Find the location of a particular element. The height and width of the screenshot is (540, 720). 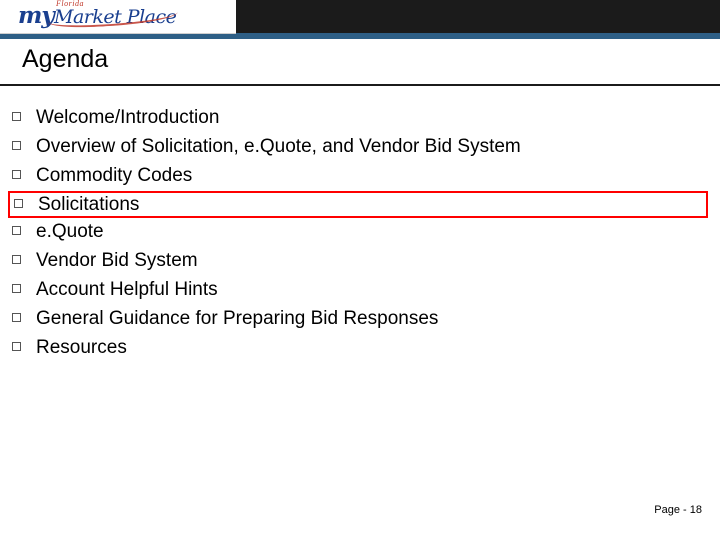

logo-inner: my Florida Market Place is located at coordinates (123, 16).